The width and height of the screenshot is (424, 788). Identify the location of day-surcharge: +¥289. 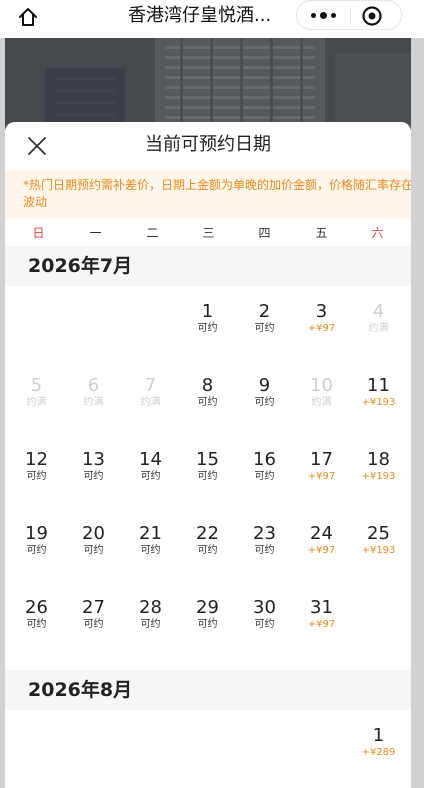
(378, 752).